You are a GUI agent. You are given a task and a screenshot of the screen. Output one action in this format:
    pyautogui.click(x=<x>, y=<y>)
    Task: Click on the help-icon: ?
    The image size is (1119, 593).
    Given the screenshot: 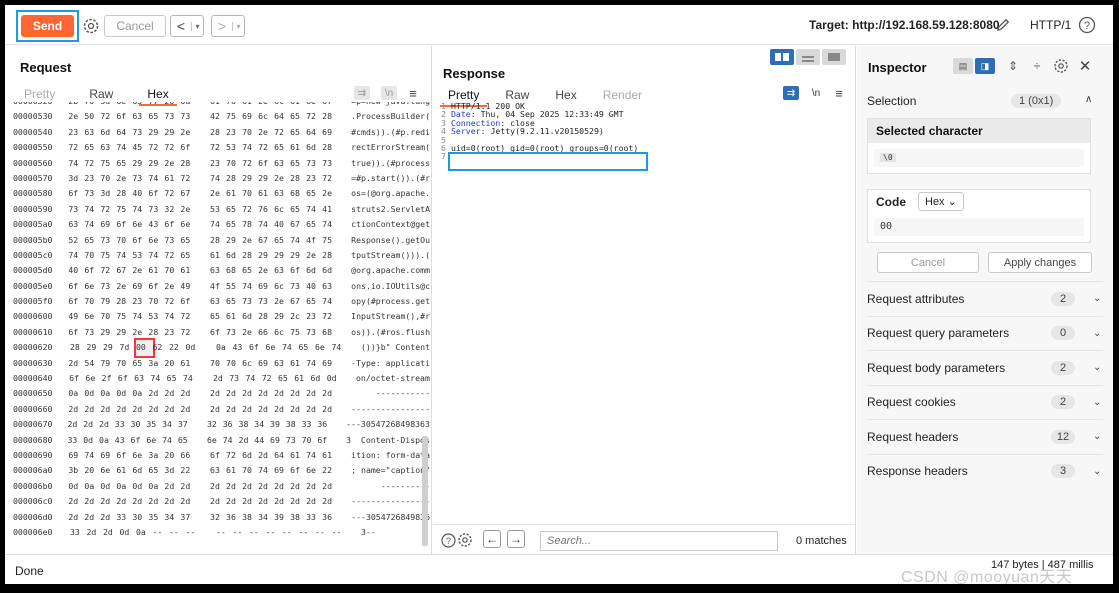 What is the action you would take?
    pyautogui.click(x=448, y=540)
    